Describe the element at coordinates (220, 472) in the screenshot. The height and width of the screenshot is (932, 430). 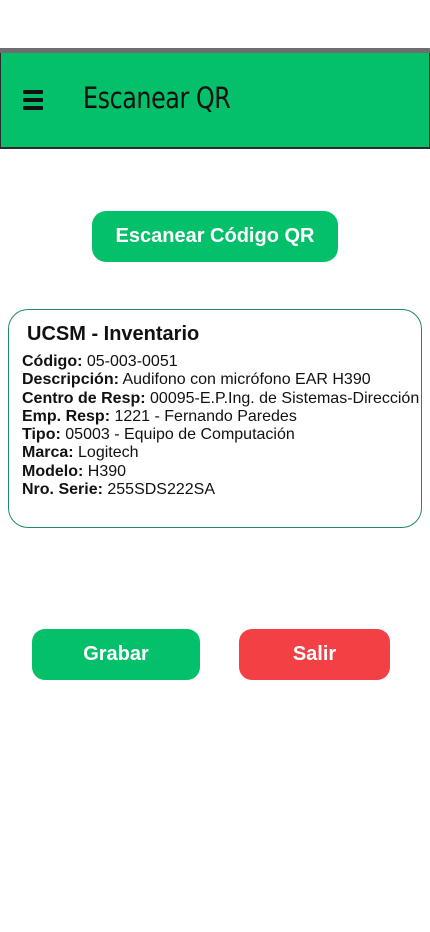
I see `field-modelo: Modelo: H390` at that location.